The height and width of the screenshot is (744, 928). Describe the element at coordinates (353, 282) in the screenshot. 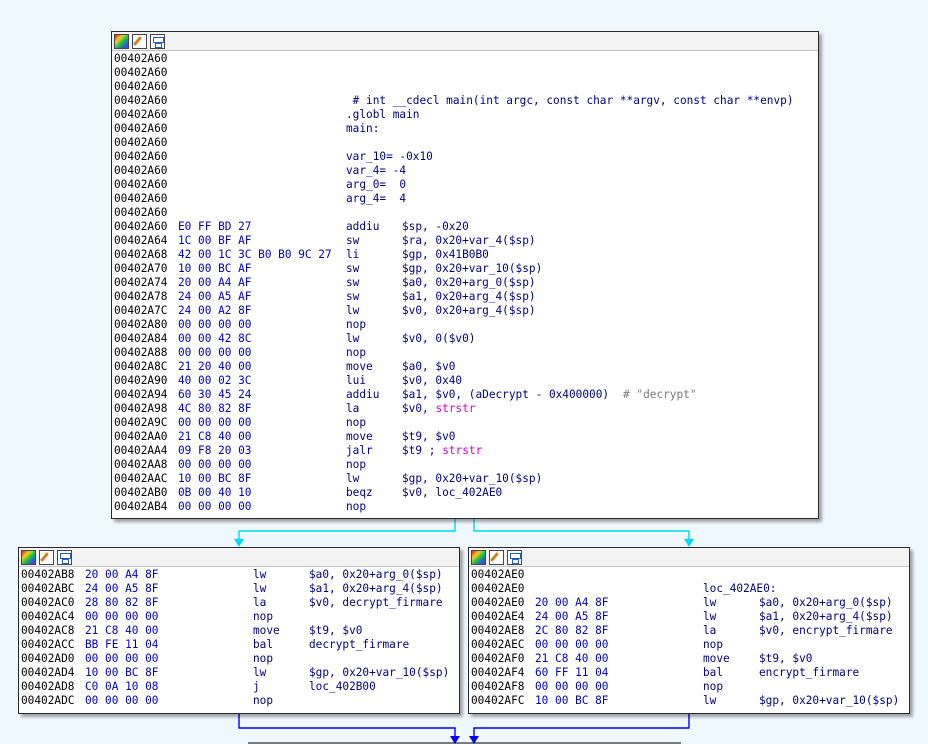

I see `mnemonic: sw` at that location.